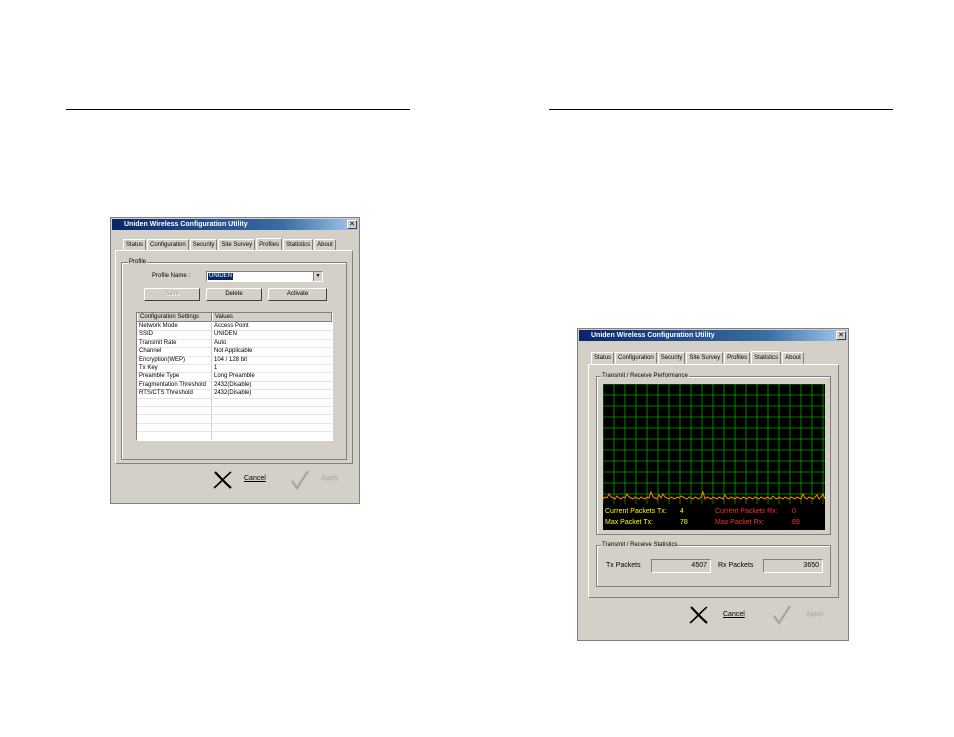 The height and width of the screenshot is (737, 954). Describe the element at coordinates (172, 384) in the screenshot. I see `setting-name-cell: Fragmentation Threshold` at that location.